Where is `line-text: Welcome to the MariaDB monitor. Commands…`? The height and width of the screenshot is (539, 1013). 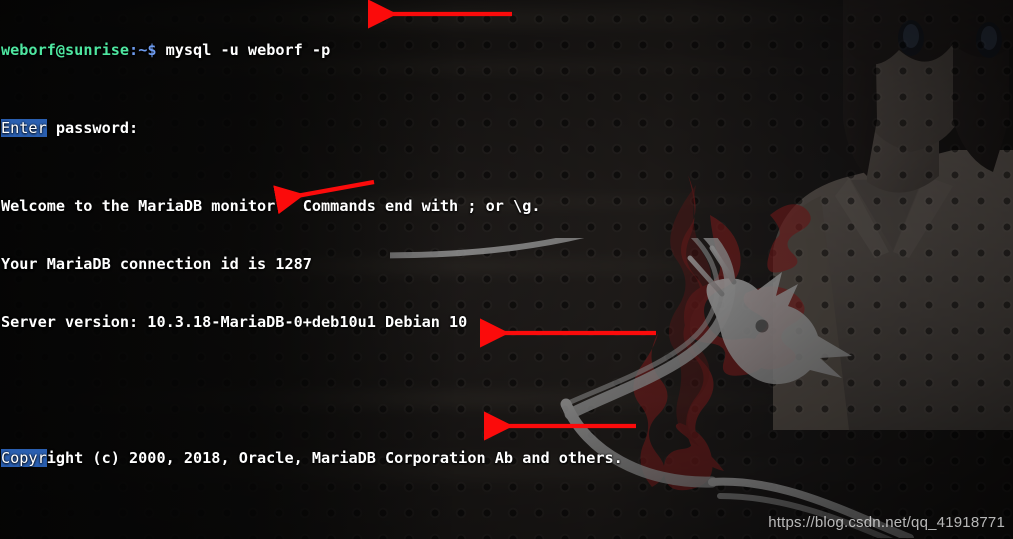
line-text: Welcome to the MariaDB monitor. Commands… is located at coordinates (271, 205).